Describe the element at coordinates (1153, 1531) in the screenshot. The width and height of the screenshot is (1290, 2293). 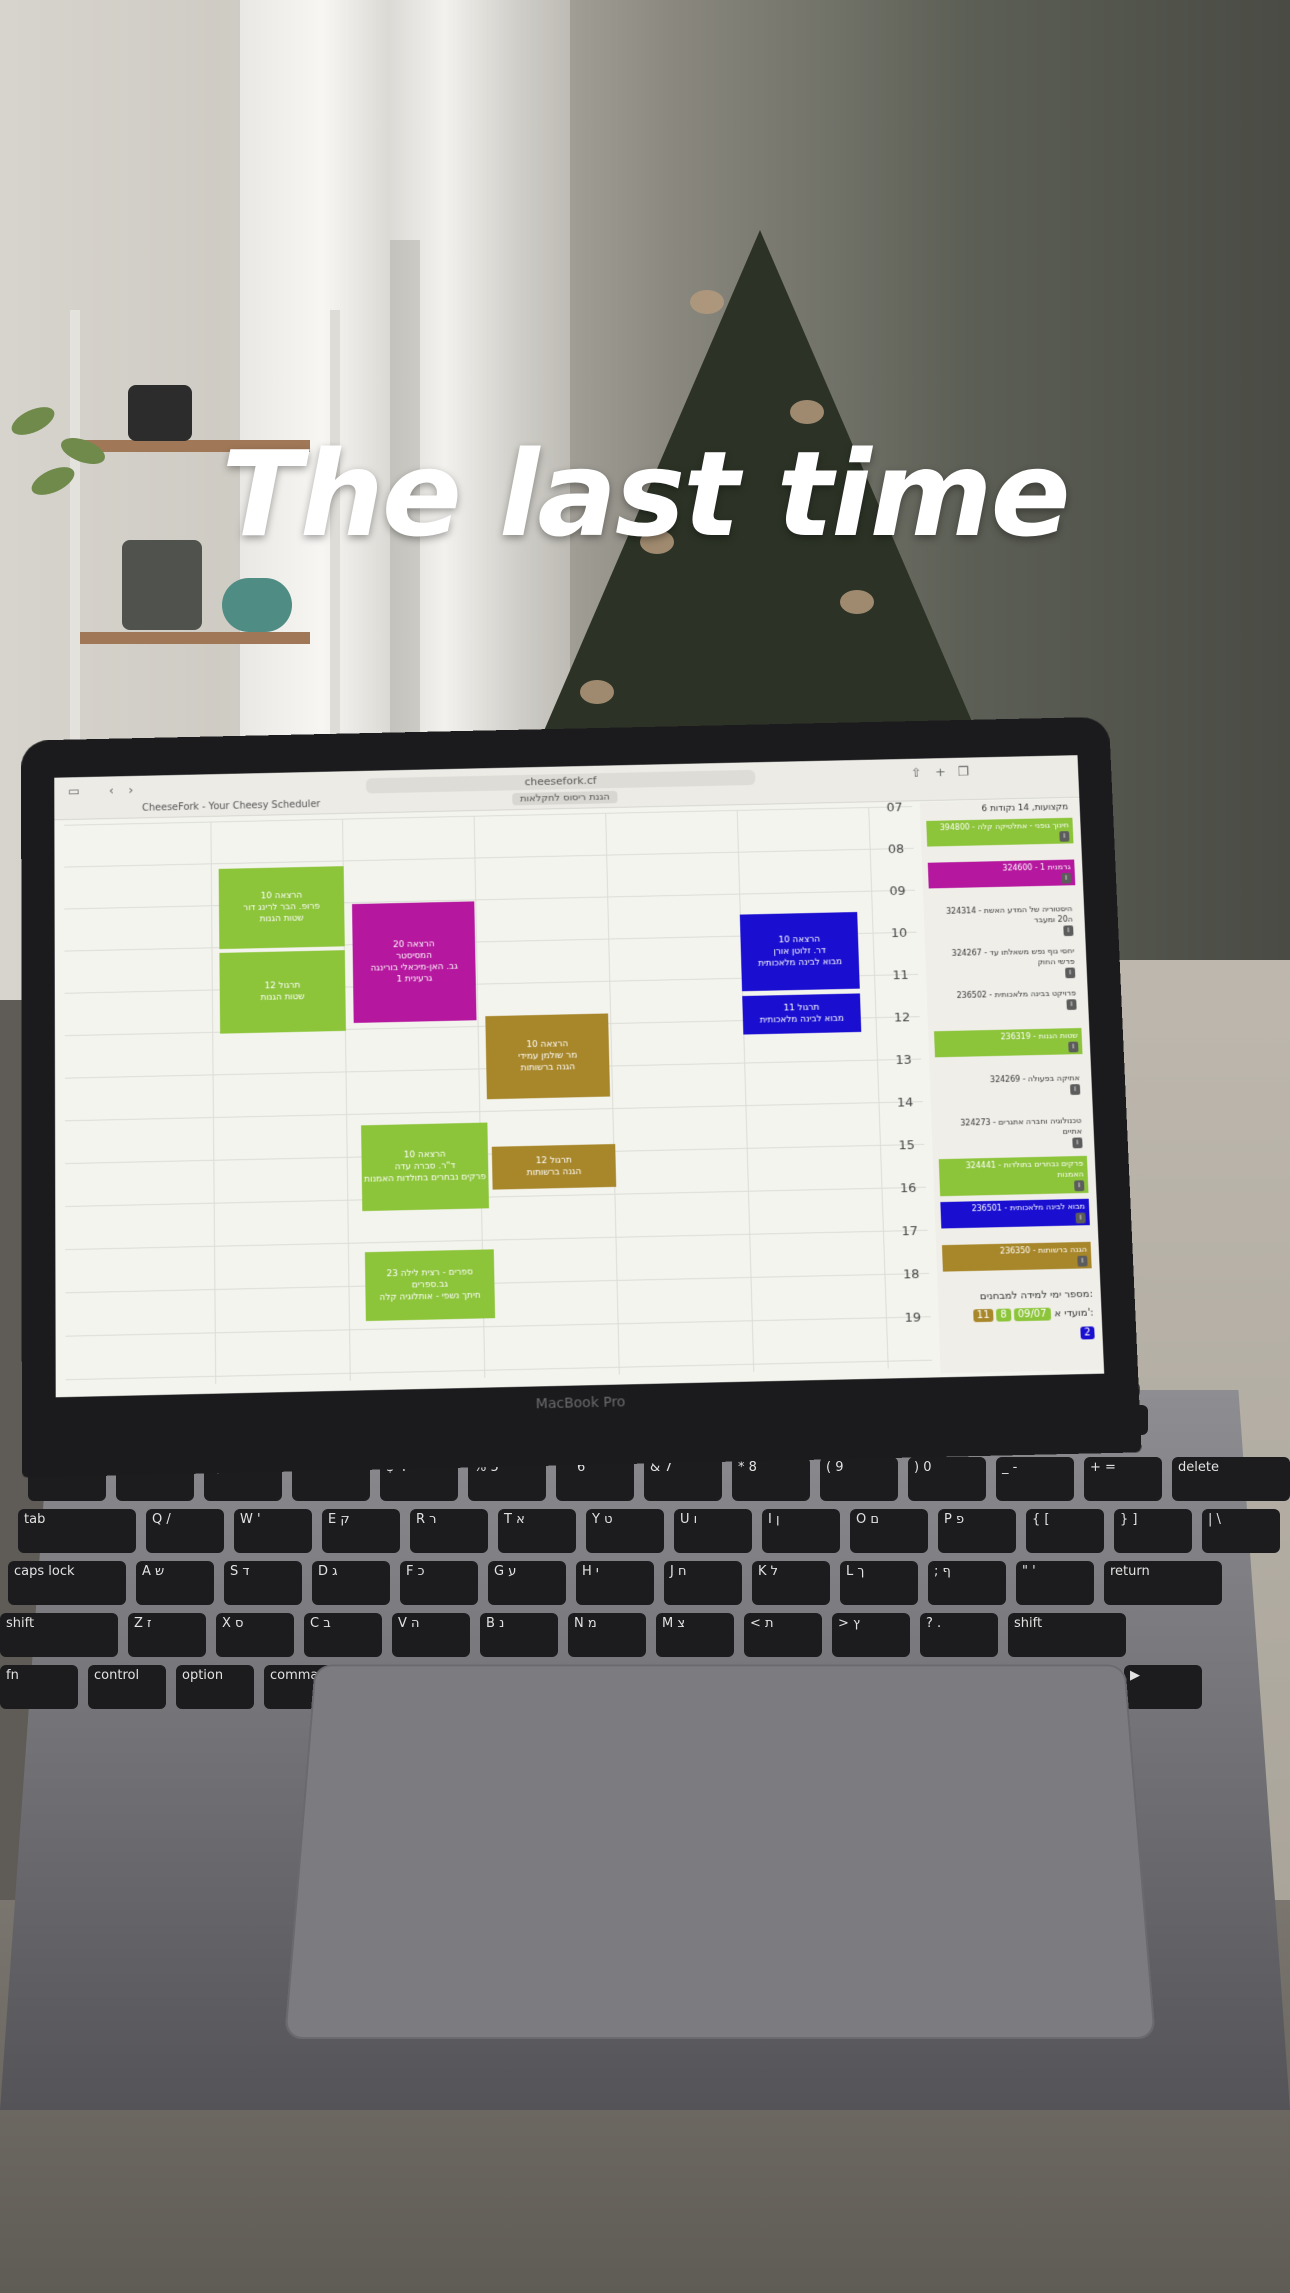
I see `keyboard-key: } ]` at that location.